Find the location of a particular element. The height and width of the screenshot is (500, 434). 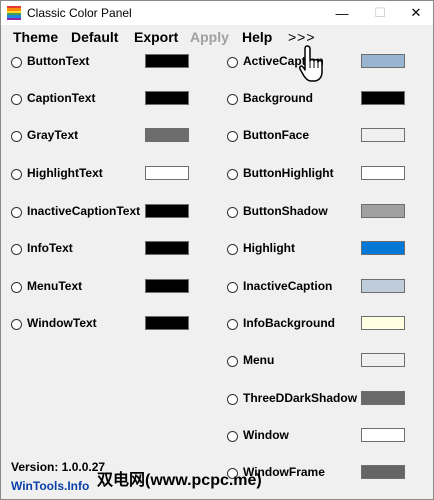

color-label: ButtonFace is located at coordinates (276, 135).